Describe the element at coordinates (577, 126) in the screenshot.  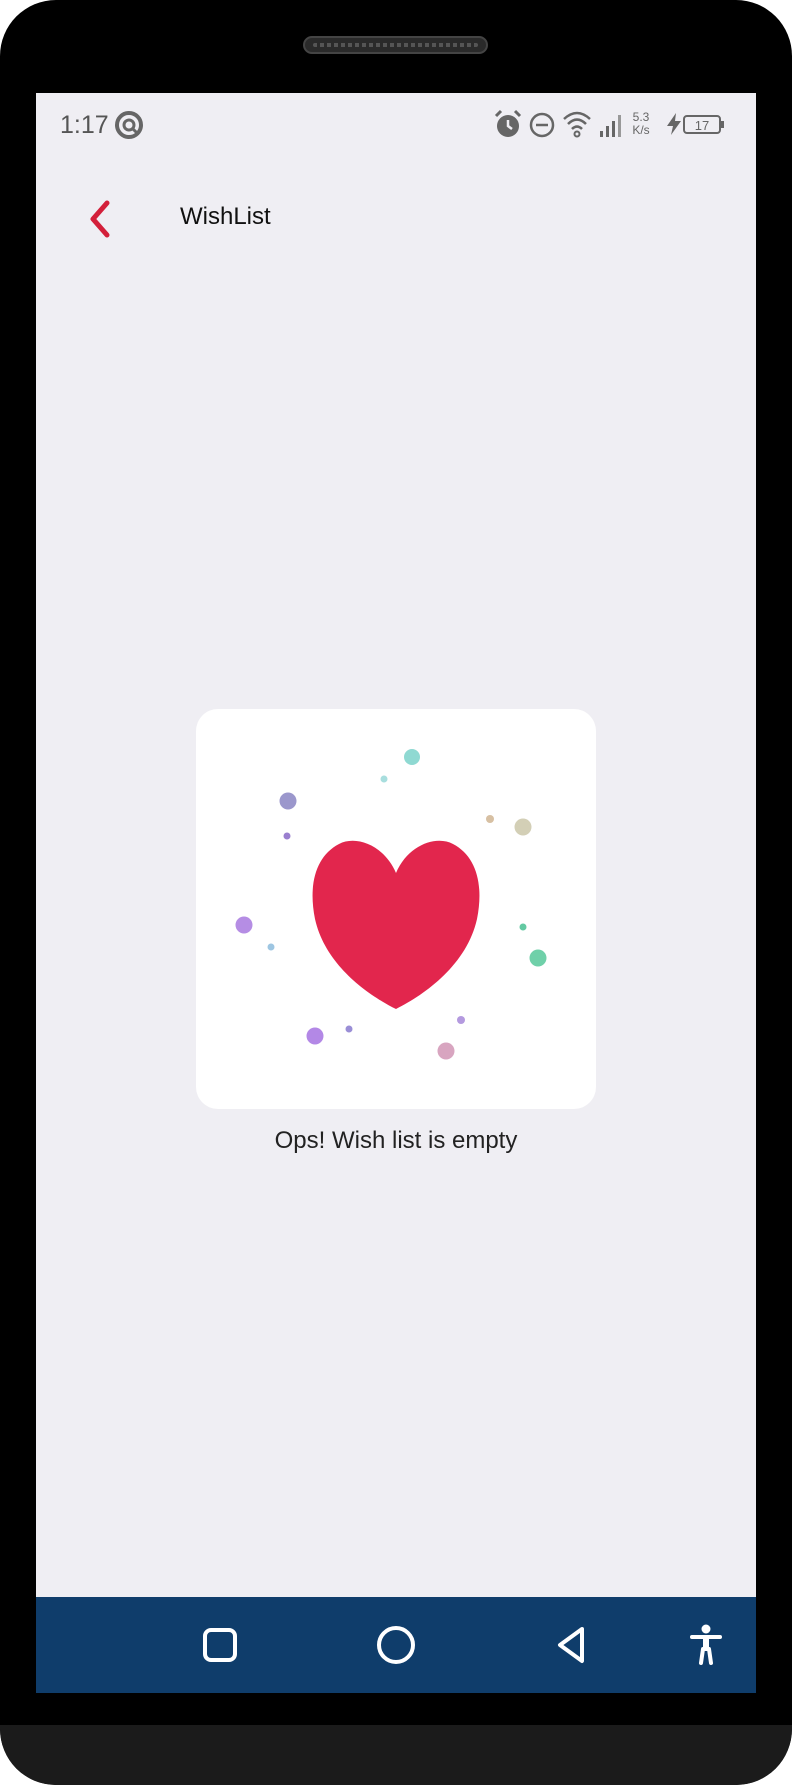
I see `wifi-icon` at that location.